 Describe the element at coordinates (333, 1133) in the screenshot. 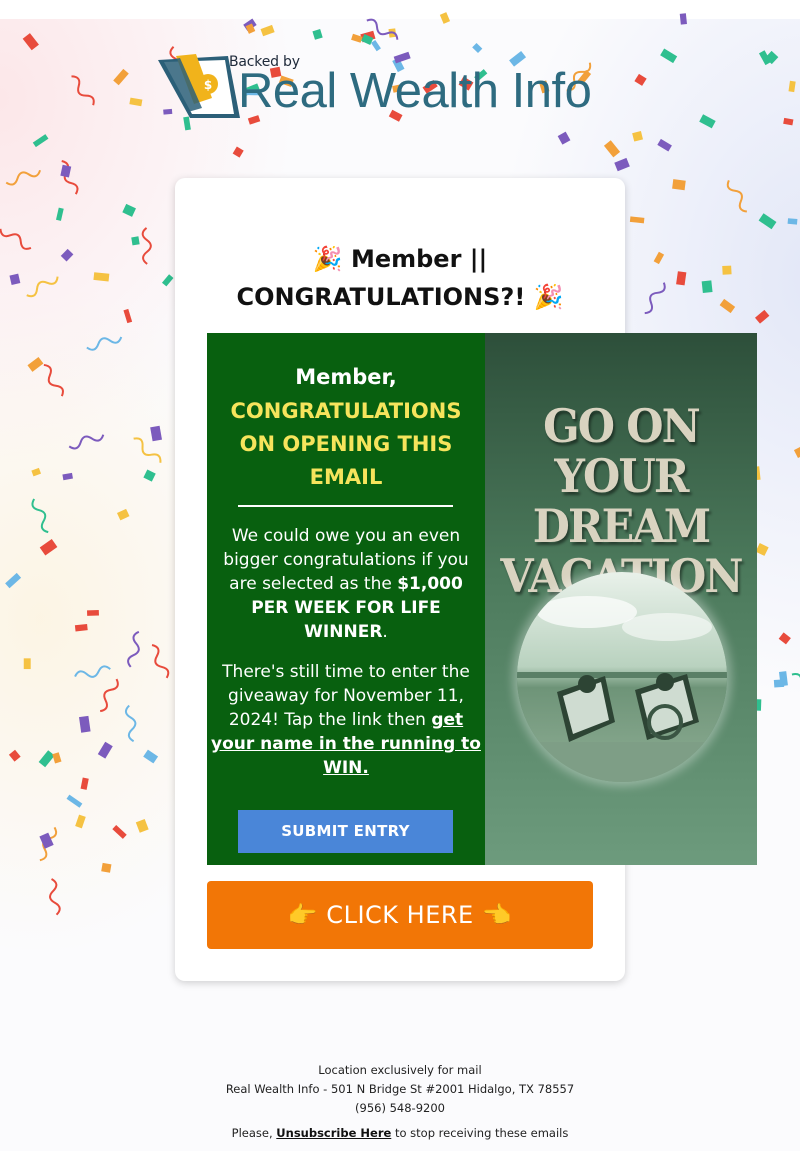

I see `unsubscribe-link: Unsubscribe Here` at that location.